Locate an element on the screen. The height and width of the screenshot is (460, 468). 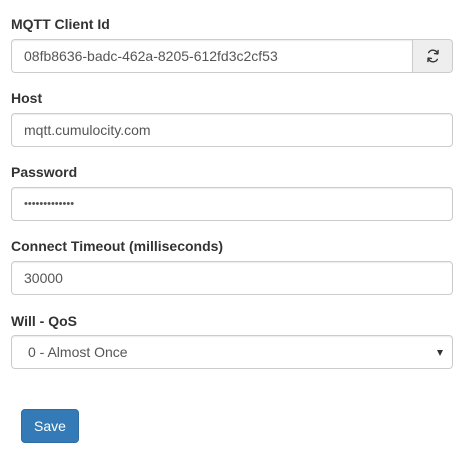
client-id-input-group: 08fb8636-badc-462a-8205-612fd3c2cf53 is located at coordinates (232, 56).